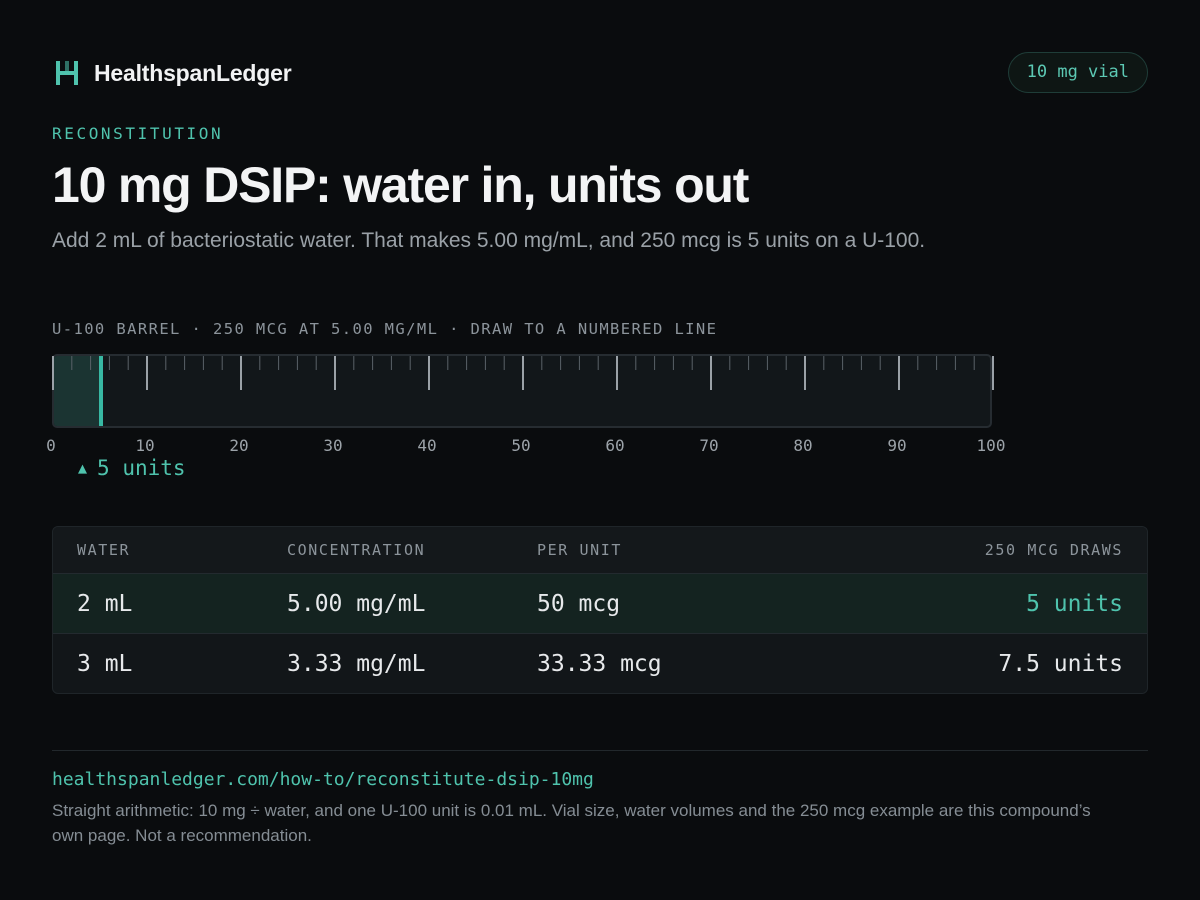 This screenshot has width=1200, height=900. I want to click on header-water: WATER, so click(104, 550).